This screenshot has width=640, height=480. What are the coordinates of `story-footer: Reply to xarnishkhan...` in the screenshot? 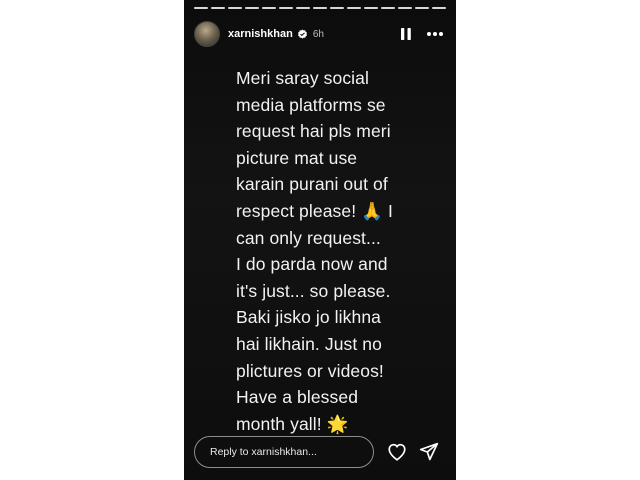 It's located at (319, 452).